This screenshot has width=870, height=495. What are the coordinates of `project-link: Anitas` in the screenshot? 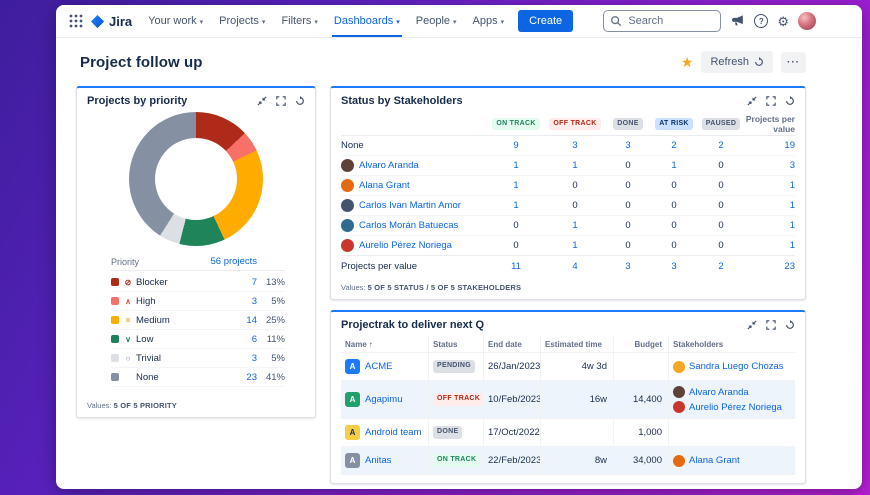 It's located at (378, 460).